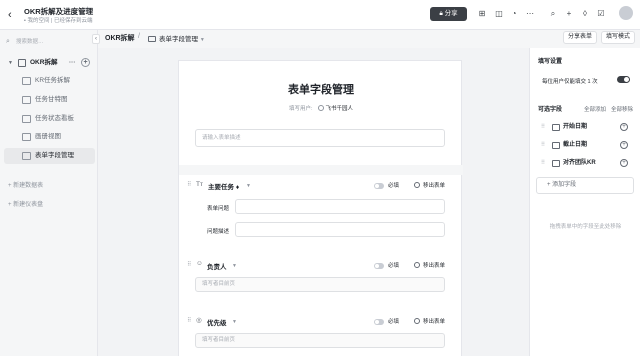  I want to click on sidebar-item-gallery: 画册视图, so click(49, 137).